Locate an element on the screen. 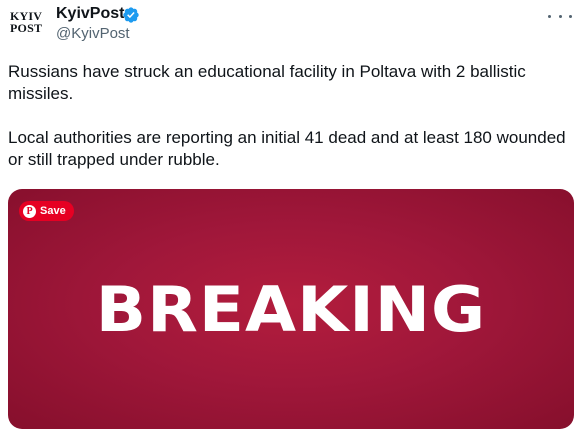  handle: @KyivPost is located at coordinates (93, 34).